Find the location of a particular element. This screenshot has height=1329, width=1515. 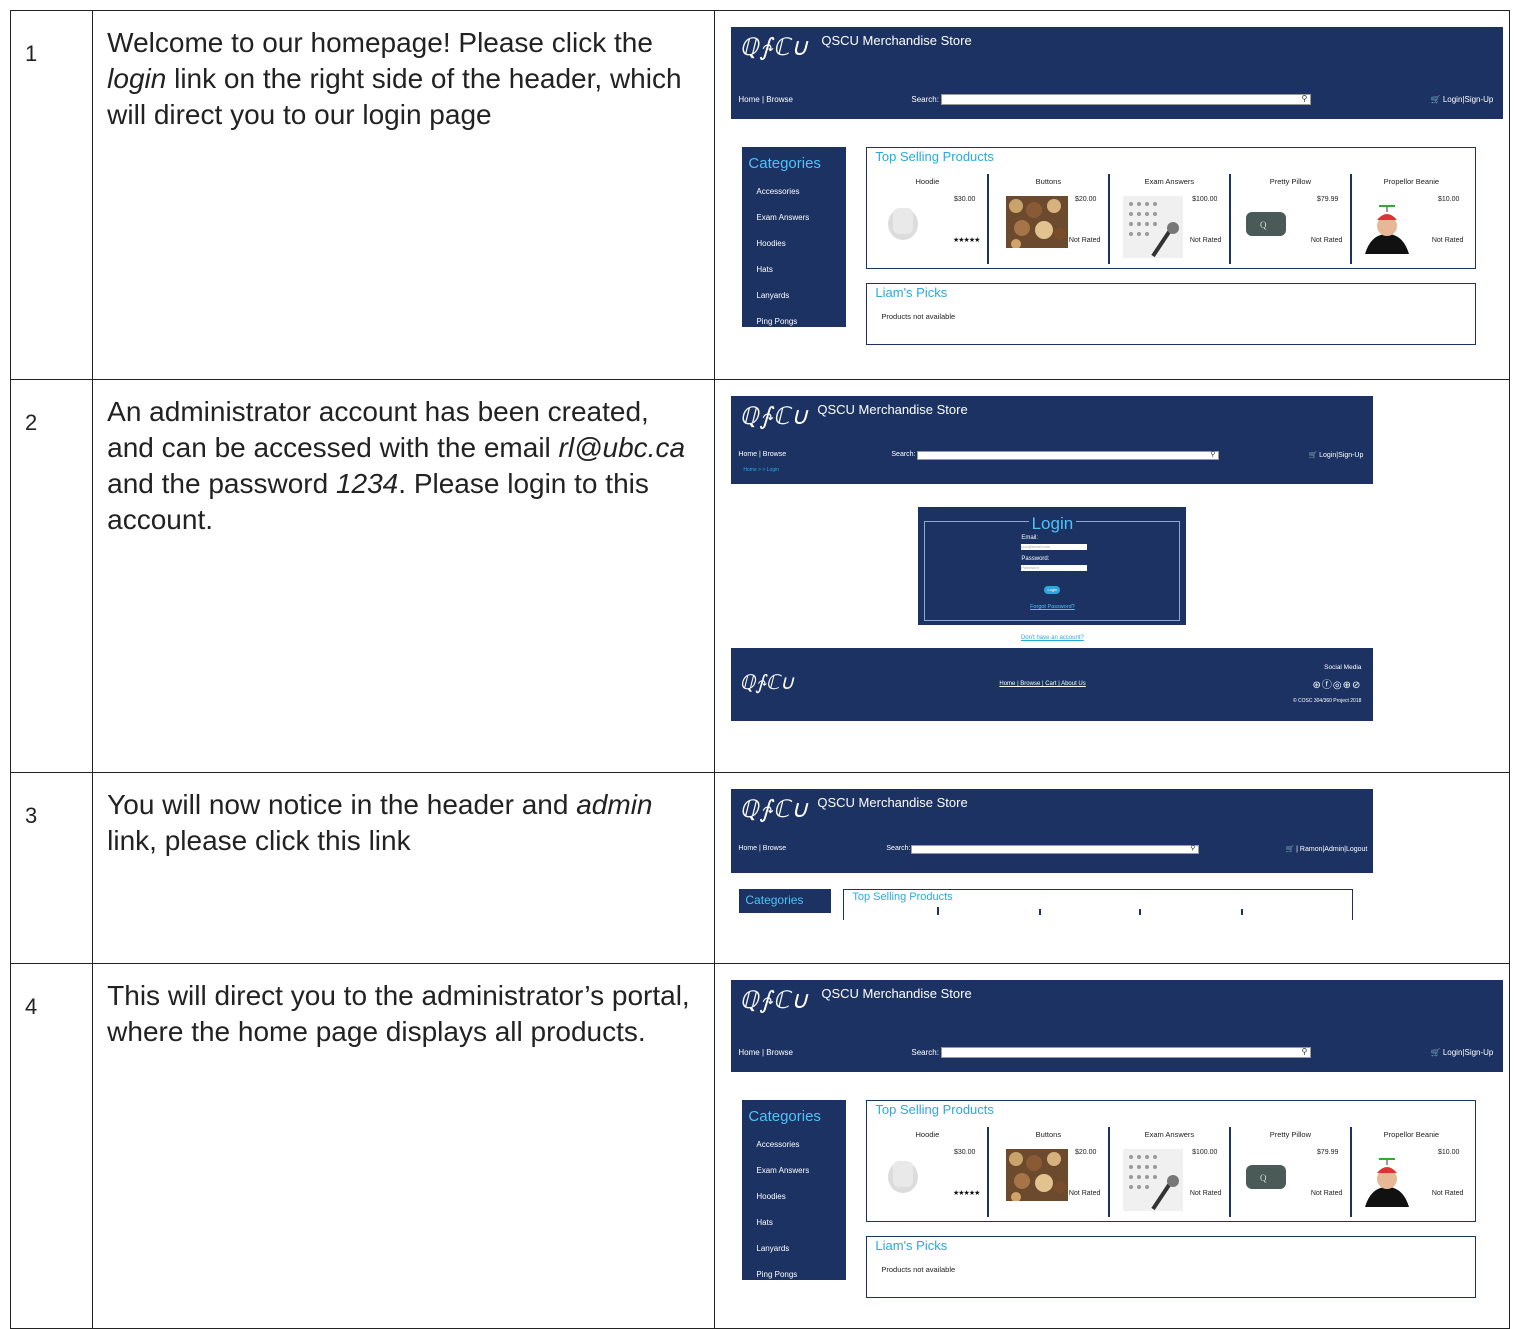

footer-logo: ℚ∱ℂ∪ is located at coordinates (766, 682).